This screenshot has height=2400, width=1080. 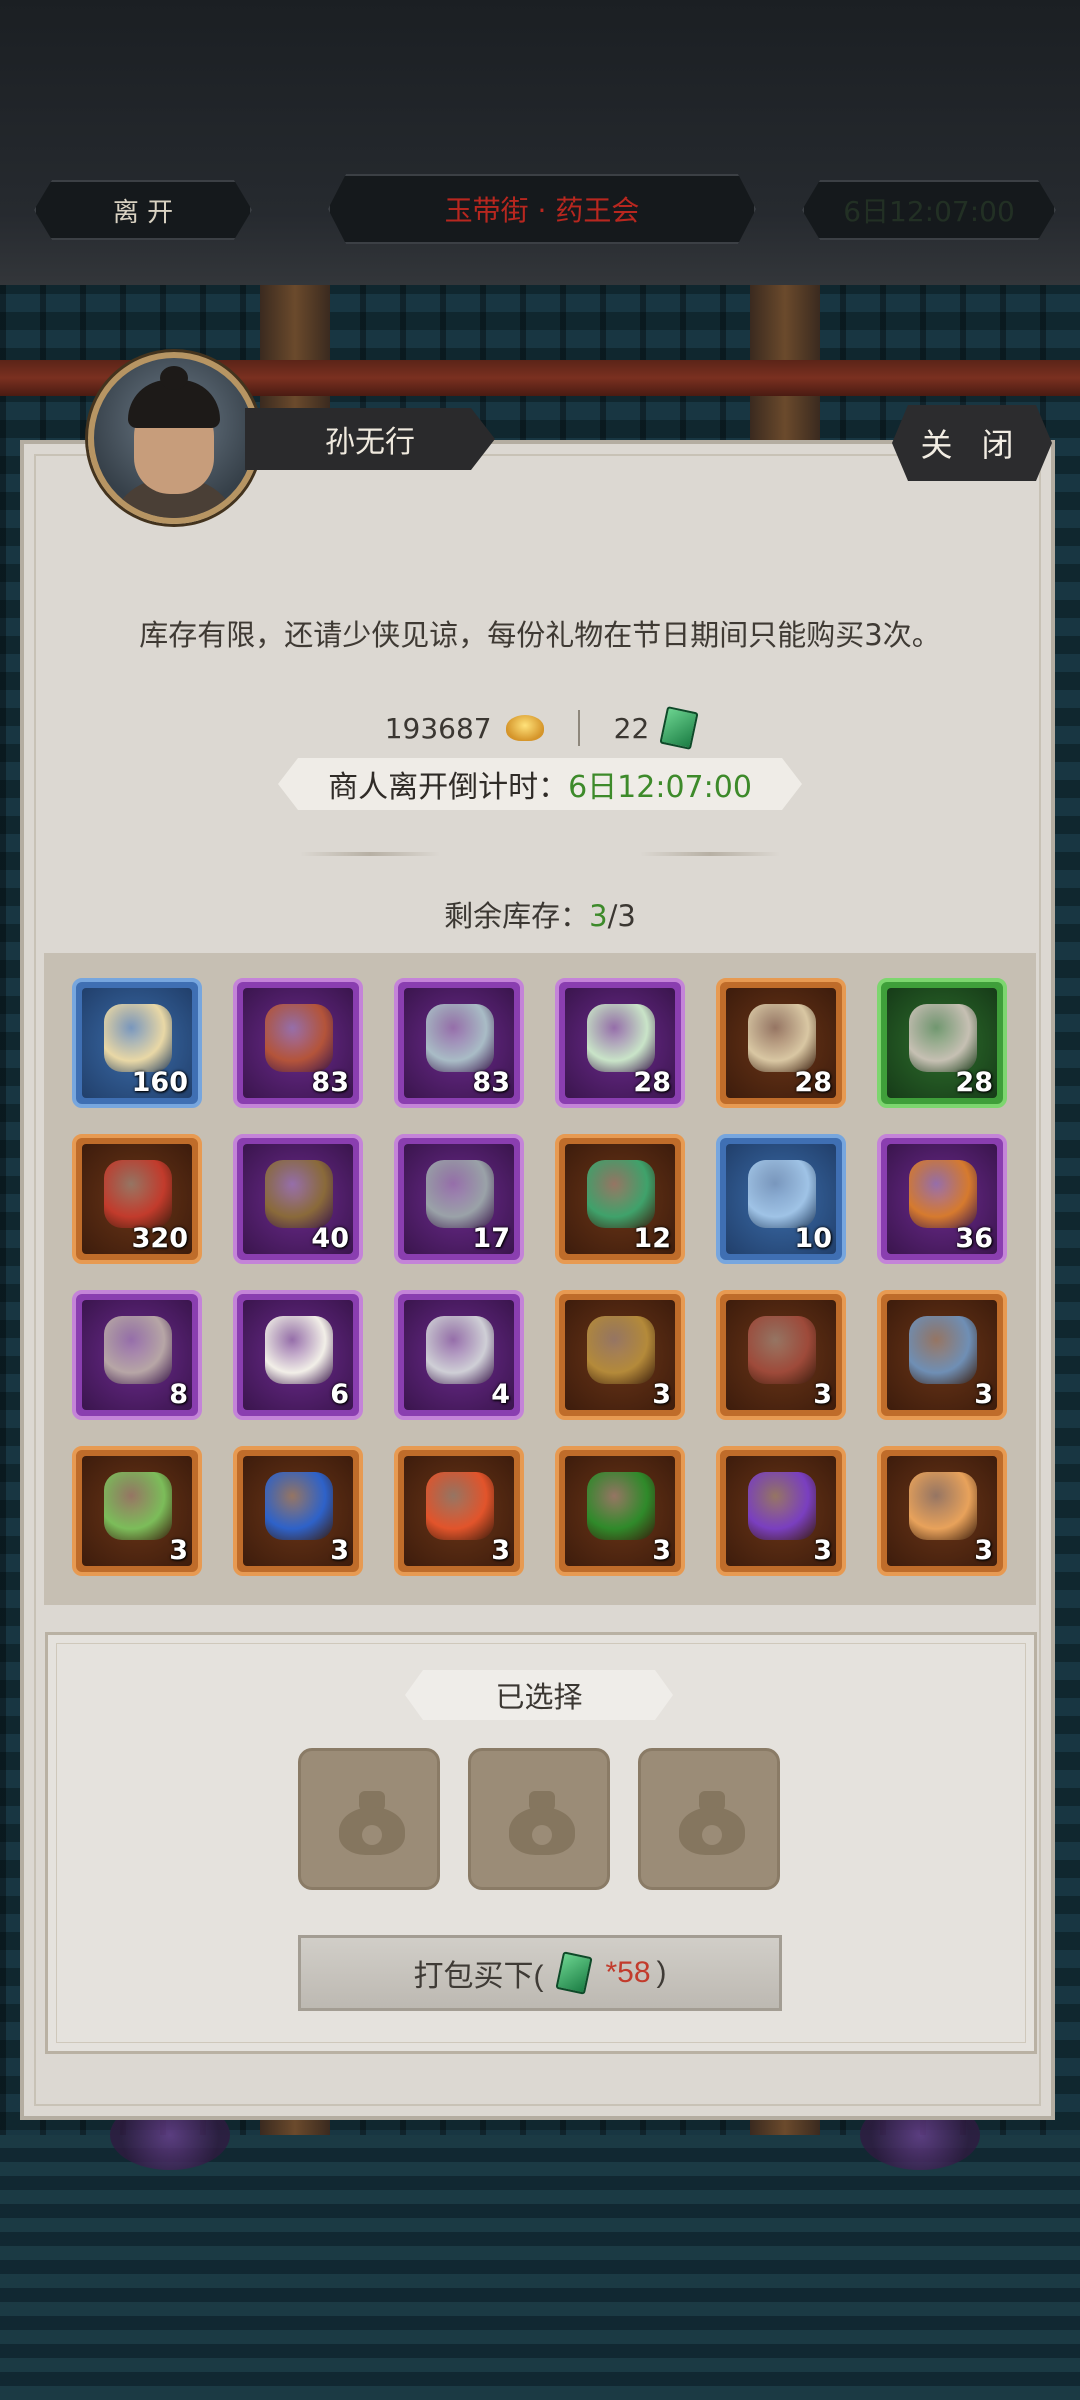 I want to click on stock-total: /3, so click(x=621, y=916).